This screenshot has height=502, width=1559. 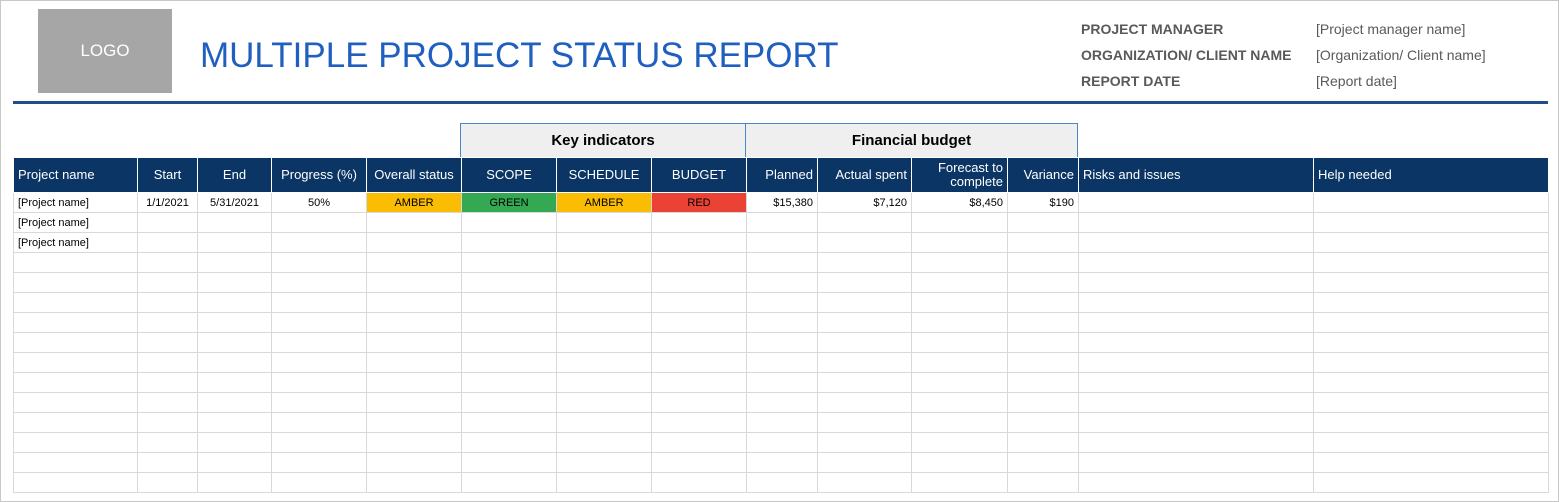 I want to click on cell-variance: $190, so click(x=1043, y=202).